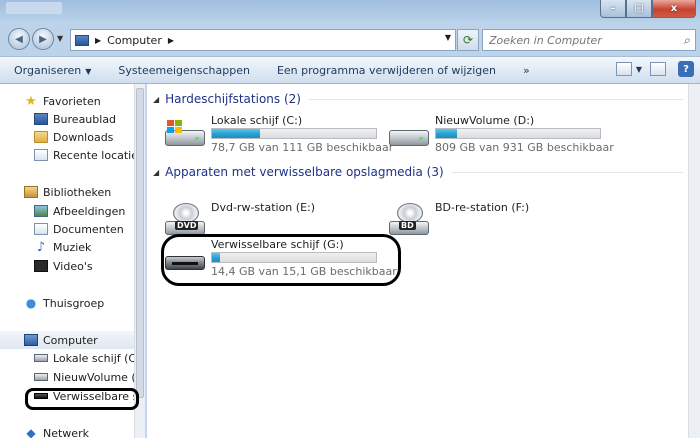  What do you see at coordinates (184, 70) in the screenshot?
I see `system-properties-button: Systeemeigenschappen` at bounding box center [184, 70].